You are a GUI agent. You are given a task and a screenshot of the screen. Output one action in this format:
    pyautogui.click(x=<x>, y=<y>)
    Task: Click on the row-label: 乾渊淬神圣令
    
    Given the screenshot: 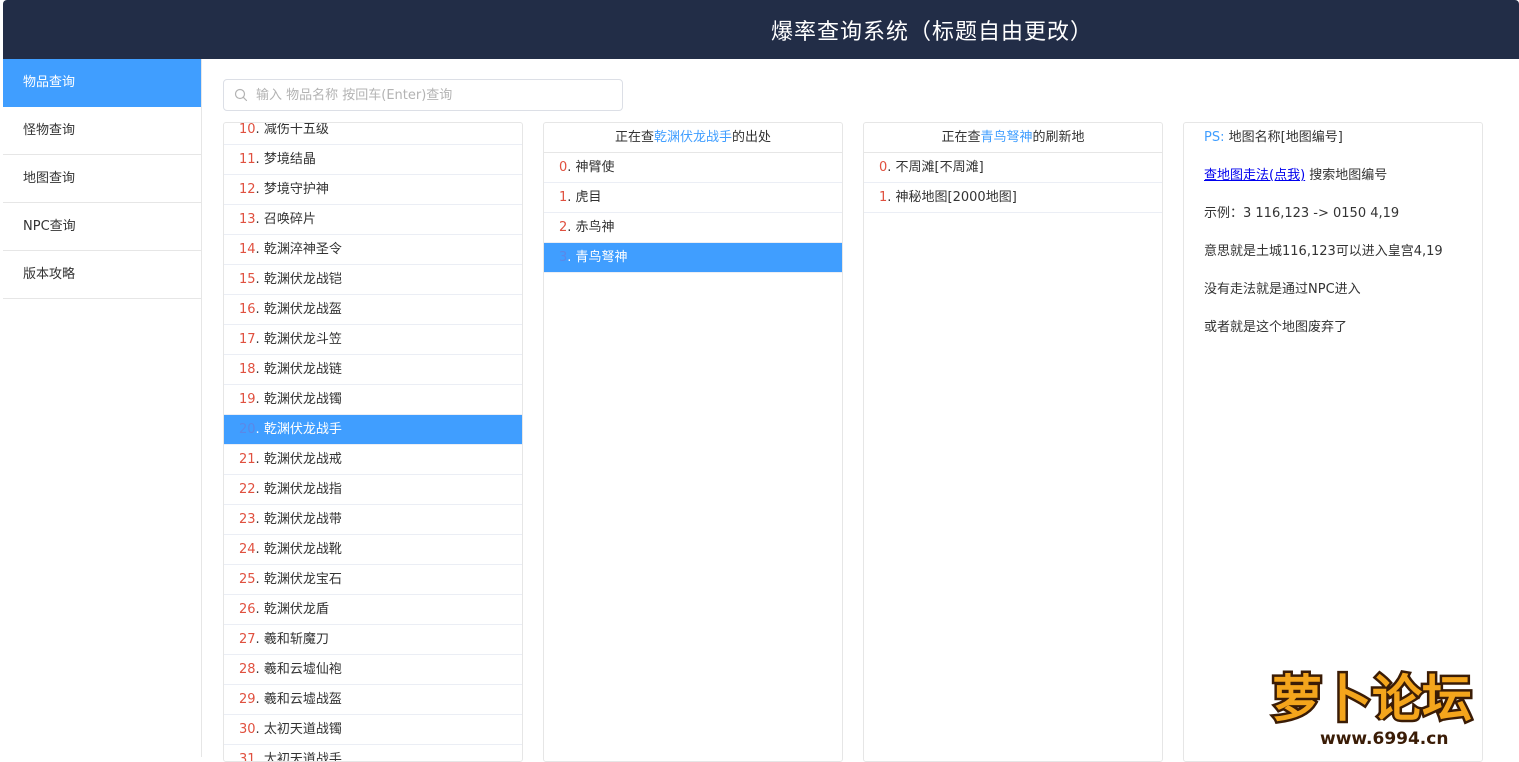 What is the action you would take?
    pyautogui.click(x=302, y=249)
    